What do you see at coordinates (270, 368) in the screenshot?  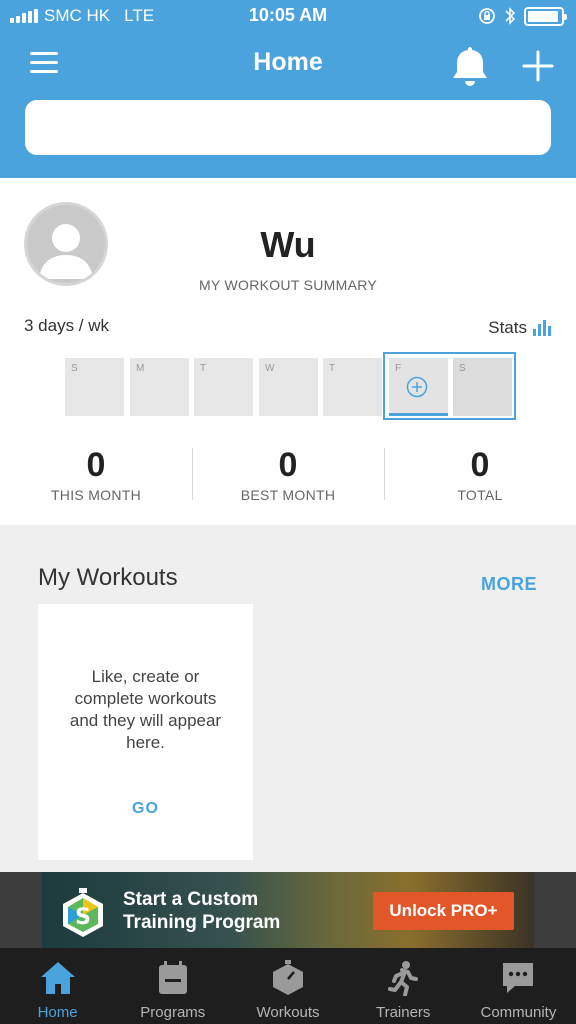 I see `day-label: W` at bounding box center [270, 368].